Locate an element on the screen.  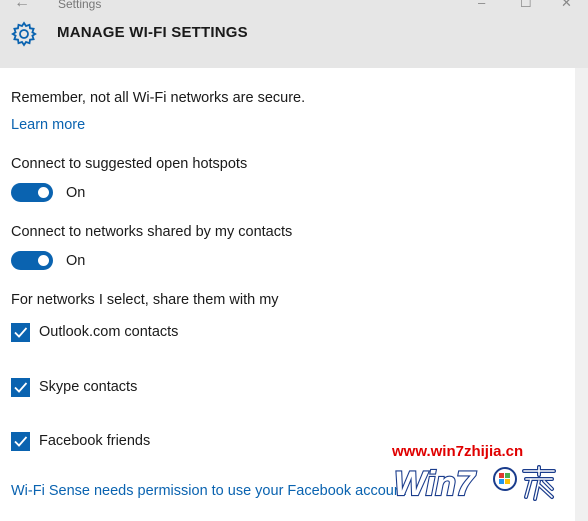
outlook-contacts-checkbox is located at coordinates (20, 332).